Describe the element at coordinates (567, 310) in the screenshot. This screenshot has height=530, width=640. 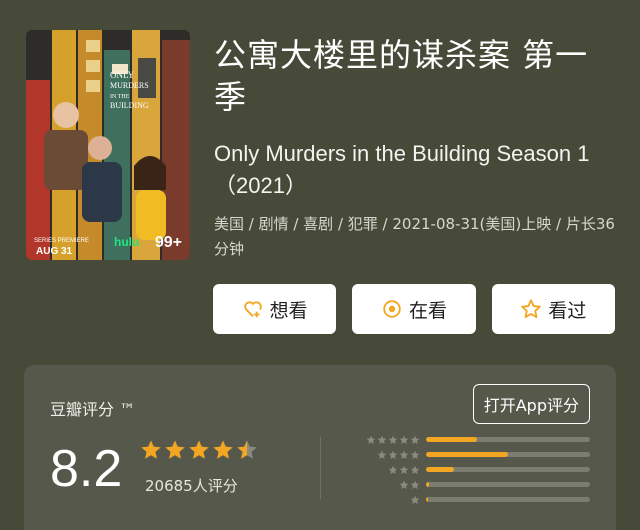
I see `watched-label: 看过` at that location.